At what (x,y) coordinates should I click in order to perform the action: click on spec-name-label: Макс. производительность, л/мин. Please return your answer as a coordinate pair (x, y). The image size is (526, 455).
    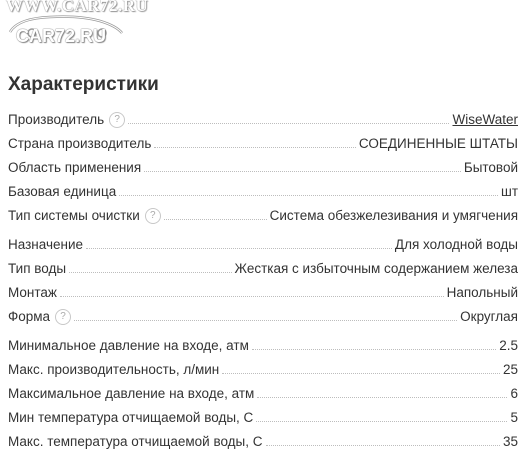
    Looking at the image, I should click on (114, 369).